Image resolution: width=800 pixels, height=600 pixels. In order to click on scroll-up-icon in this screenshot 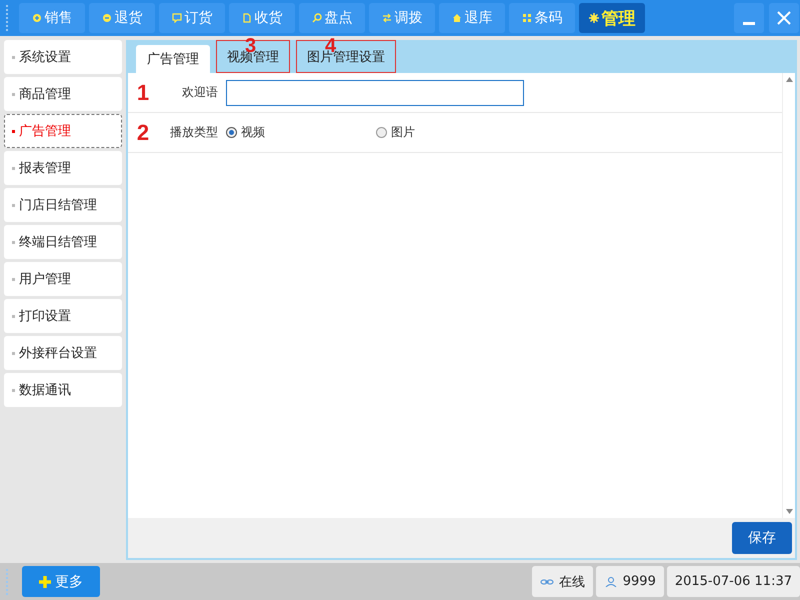, I will do `click(789, 79)`.